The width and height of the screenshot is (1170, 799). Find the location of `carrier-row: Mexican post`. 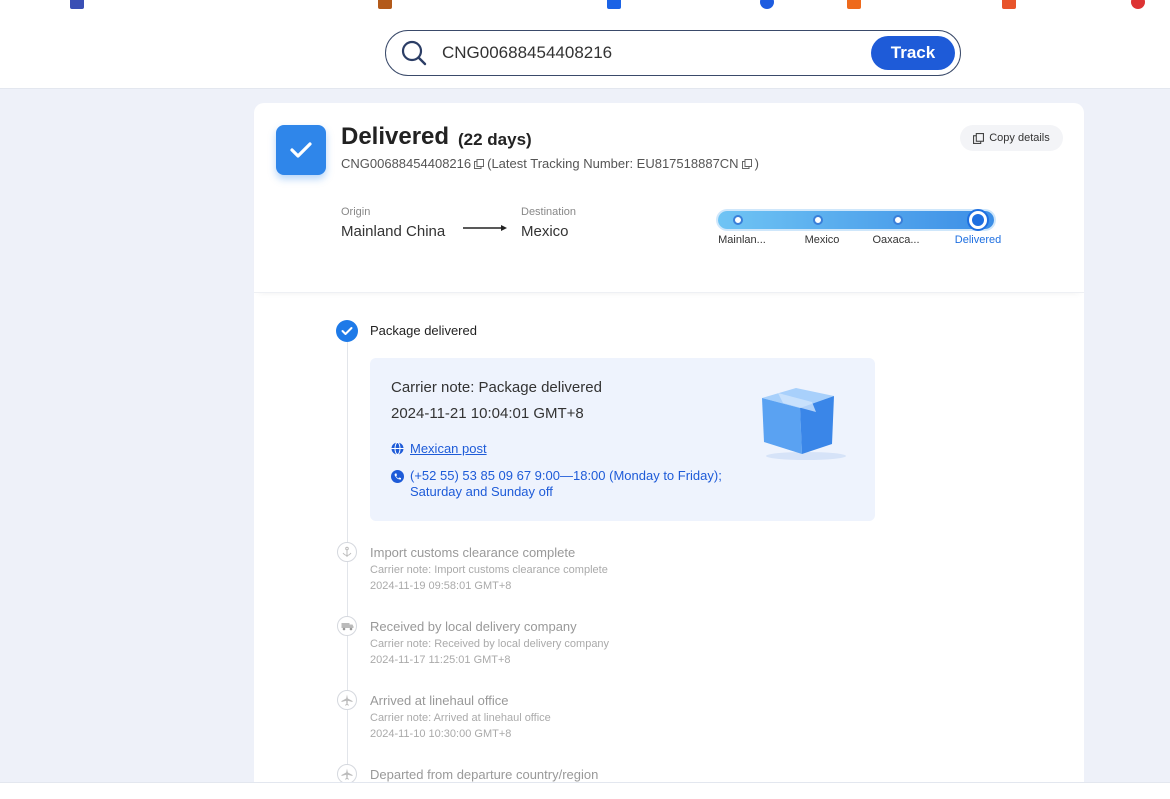

carrier-row: Mexican post is located at coordinates (439, 448).